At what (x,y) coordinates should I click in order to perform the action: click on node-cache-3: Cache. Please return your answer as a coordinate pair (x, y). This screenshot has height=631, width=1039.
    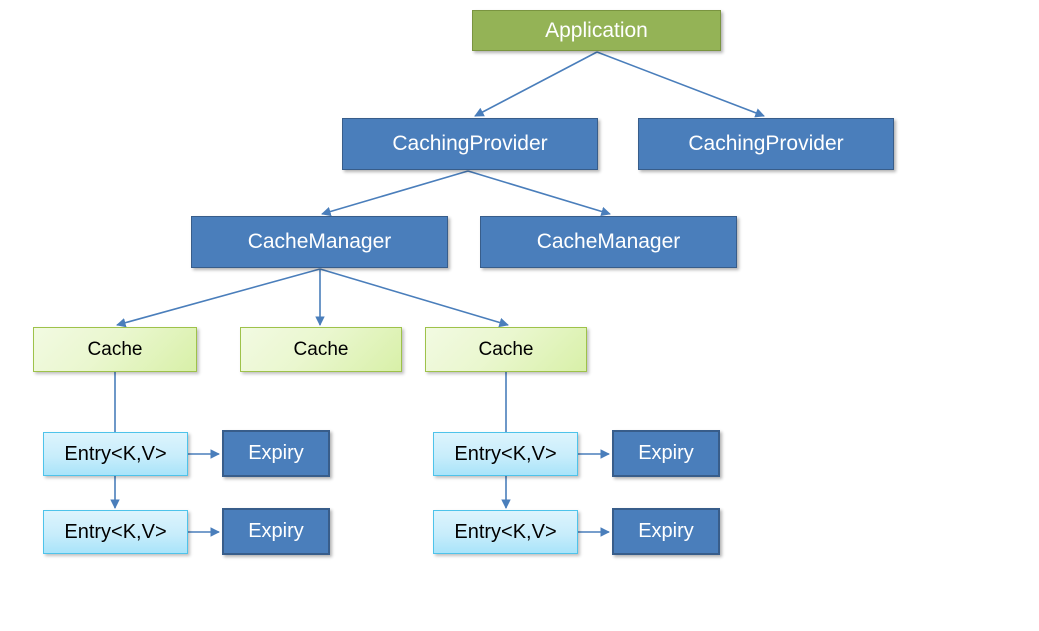
    Looking at the image, I should click on (506, 349).